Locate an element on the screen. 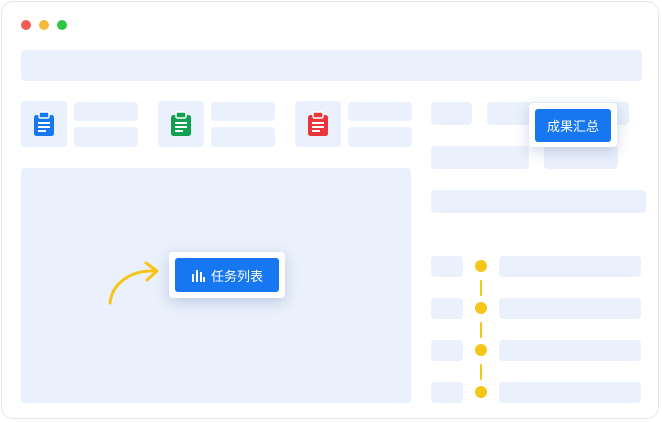  results-summary-callout: 成果汇总 is located at coordinates (573, 125).